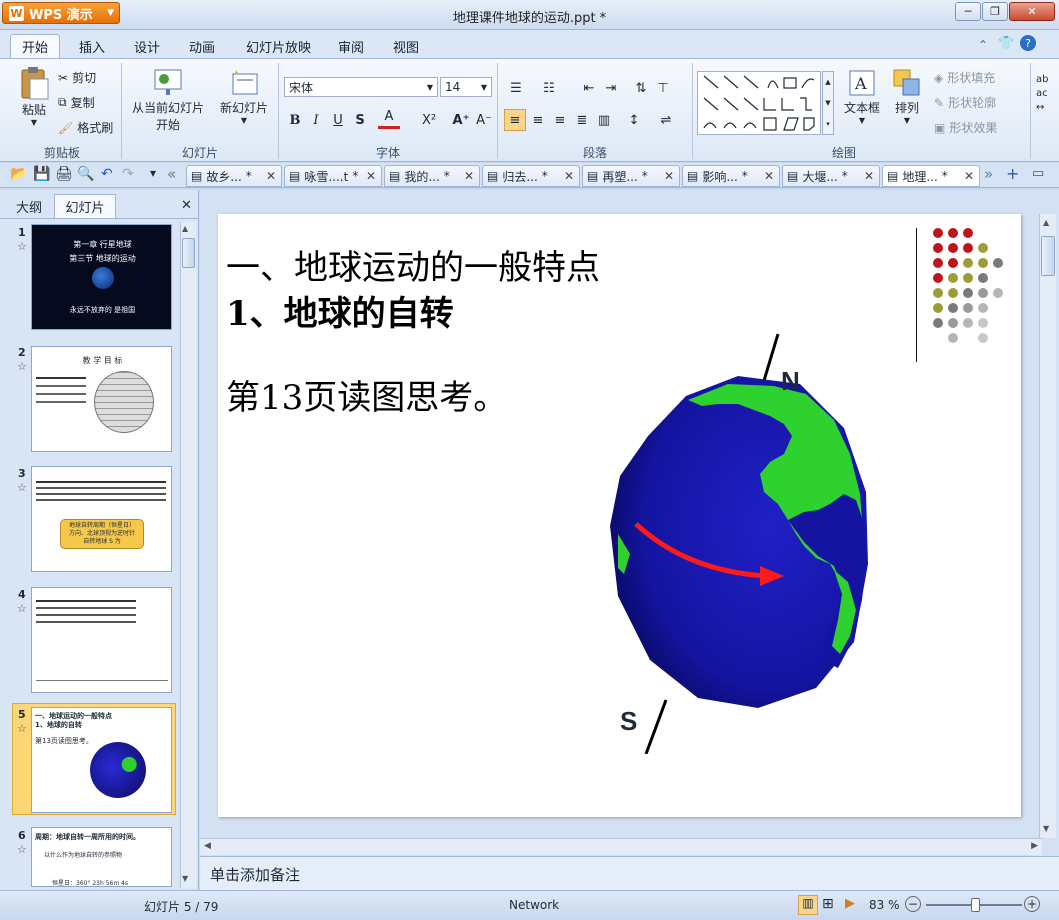 Image resolution: width=1059 pixels, height=920 pixels. What do you see at coordinates (828, 904) in the screenshot?
I see `slide-sorter-icon: ⊞` at bounding box center [828, 904].